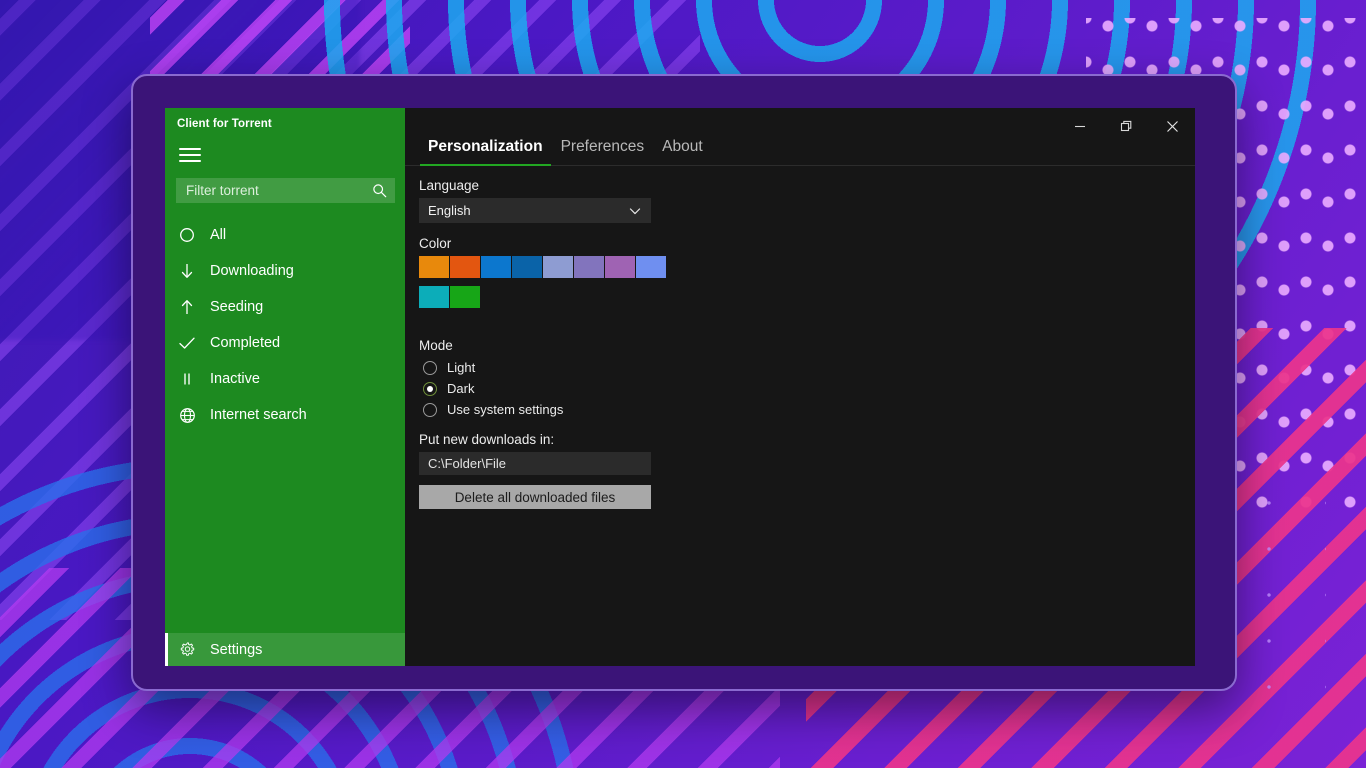 Image resolution: width=1366 pixels, height=768 pixels. Describe the element at coordinates (461, 388) in the screenshot. I see `mode-option-label: Dark` at that location.